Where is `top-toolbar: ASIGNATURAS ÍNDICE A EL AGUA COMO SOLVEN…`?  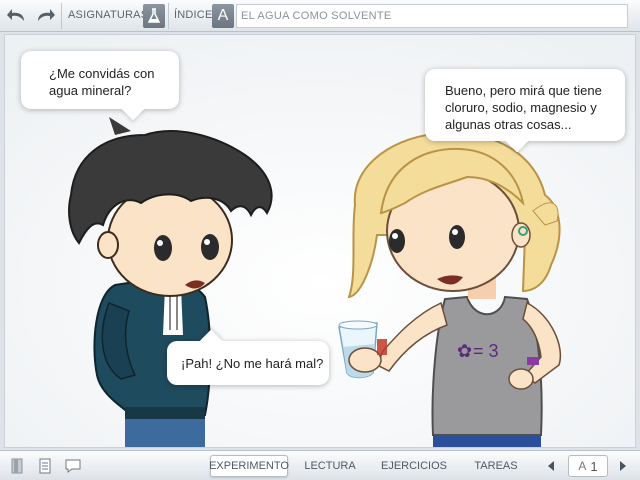
top-toolbar: ASIGNATURAS ÍNDICE A EL AGUA COMO SOLVEN… is located at coordinates (320, 16).